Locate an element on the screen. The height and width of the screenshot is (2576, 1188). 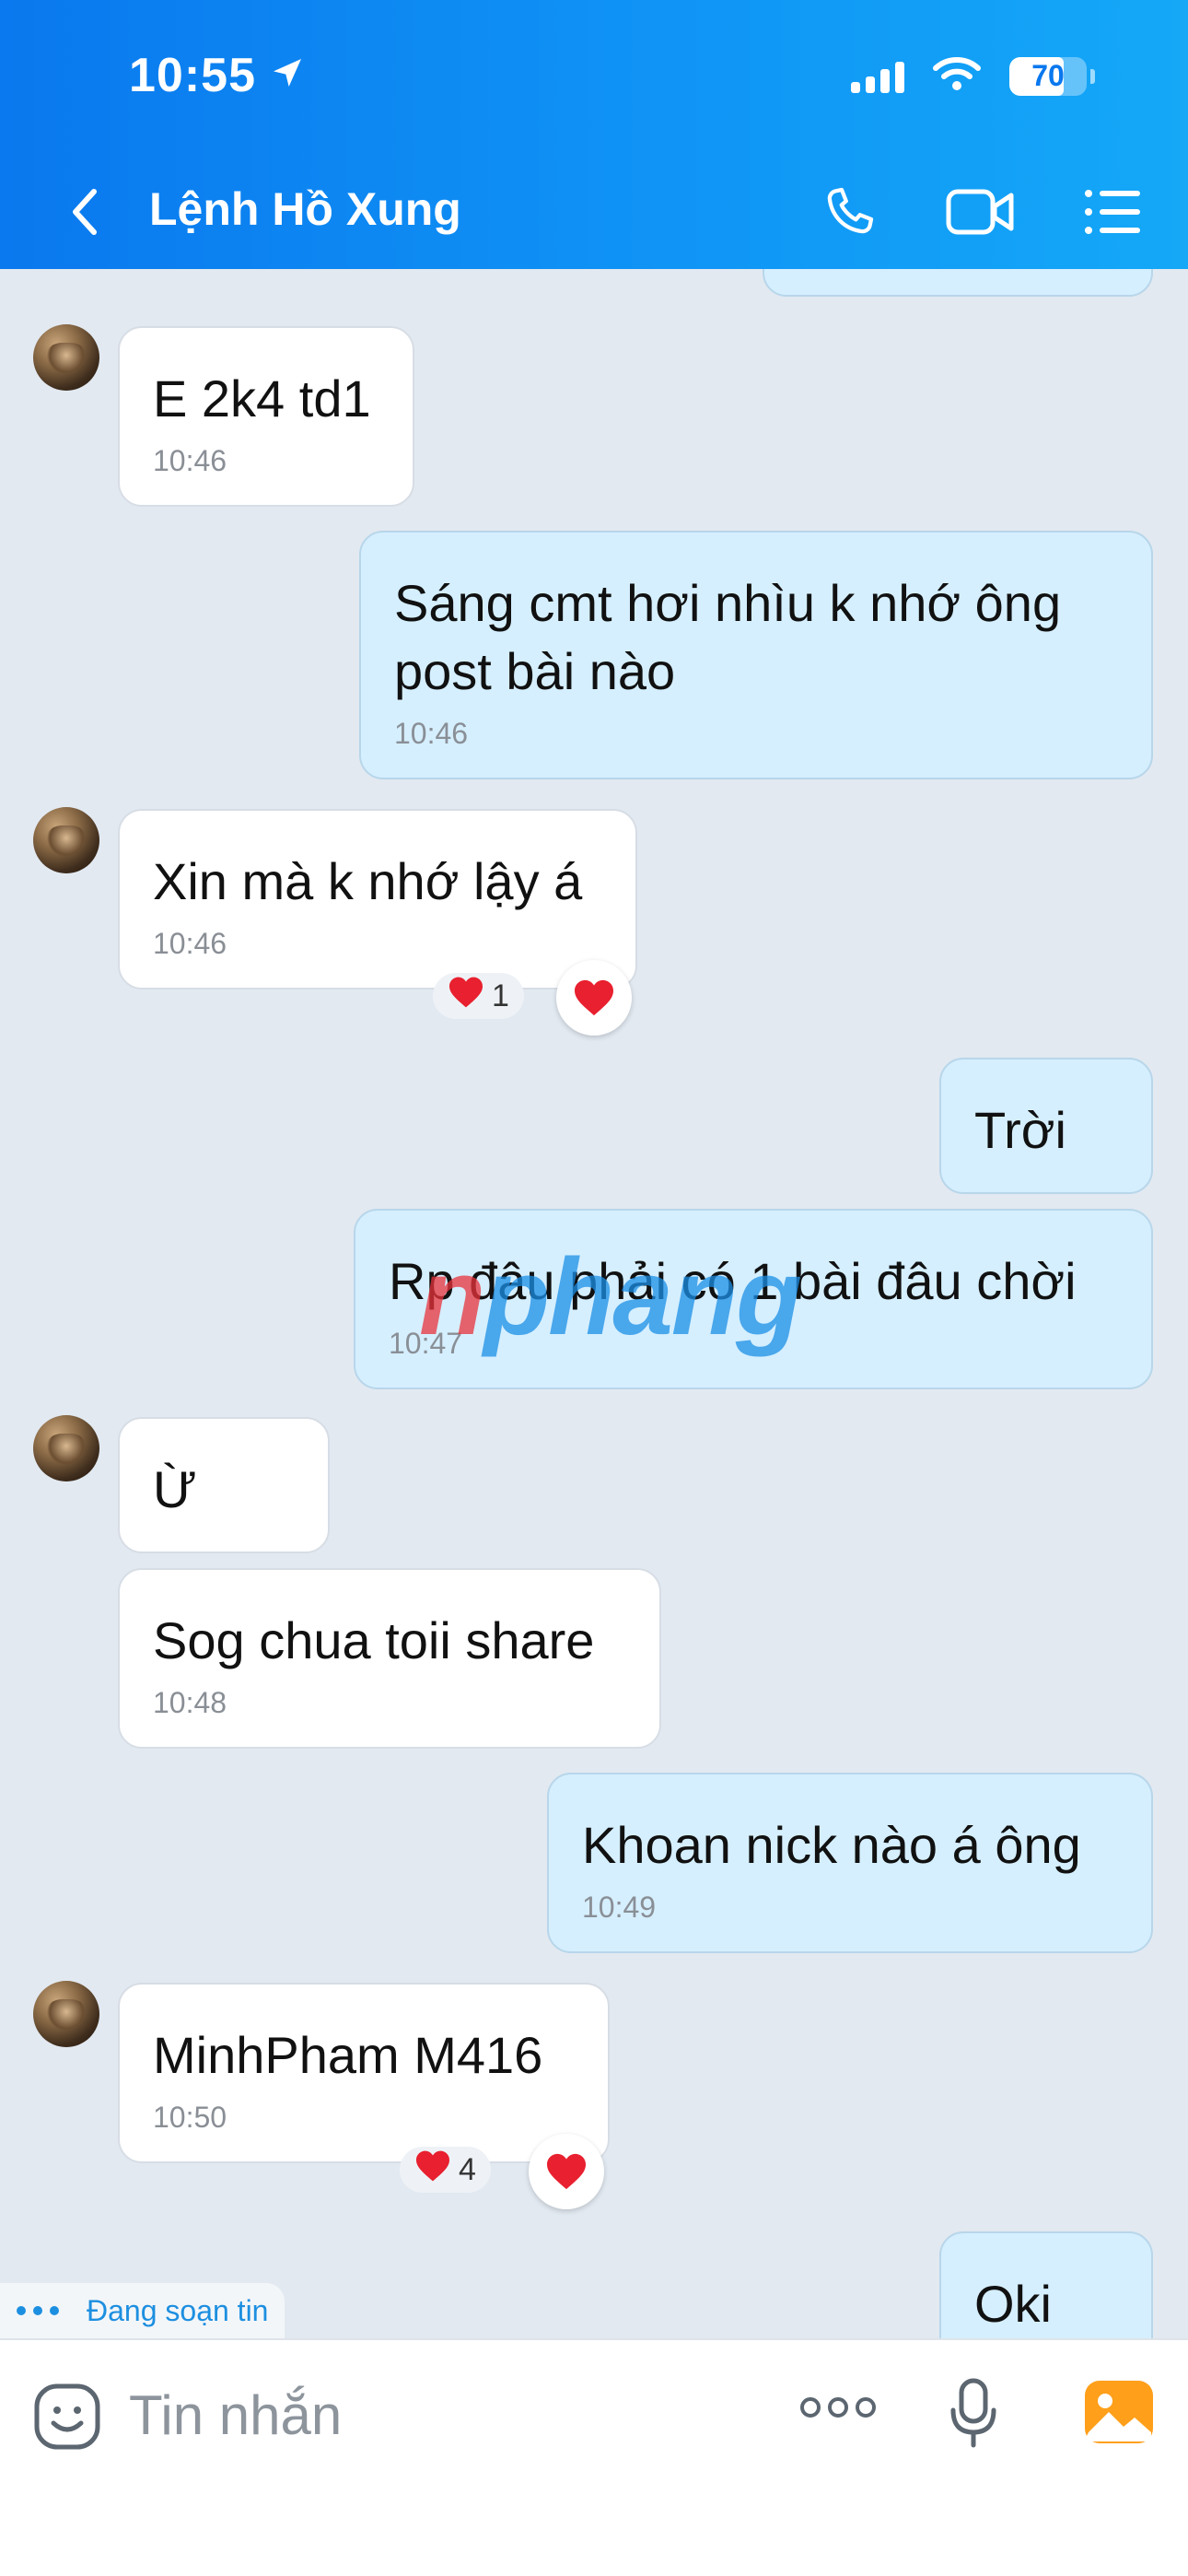
message-bubble-outgoing: Rp đâu phải có 1 bài đâu chời 10:47 is located at coordinates (753, 1299).